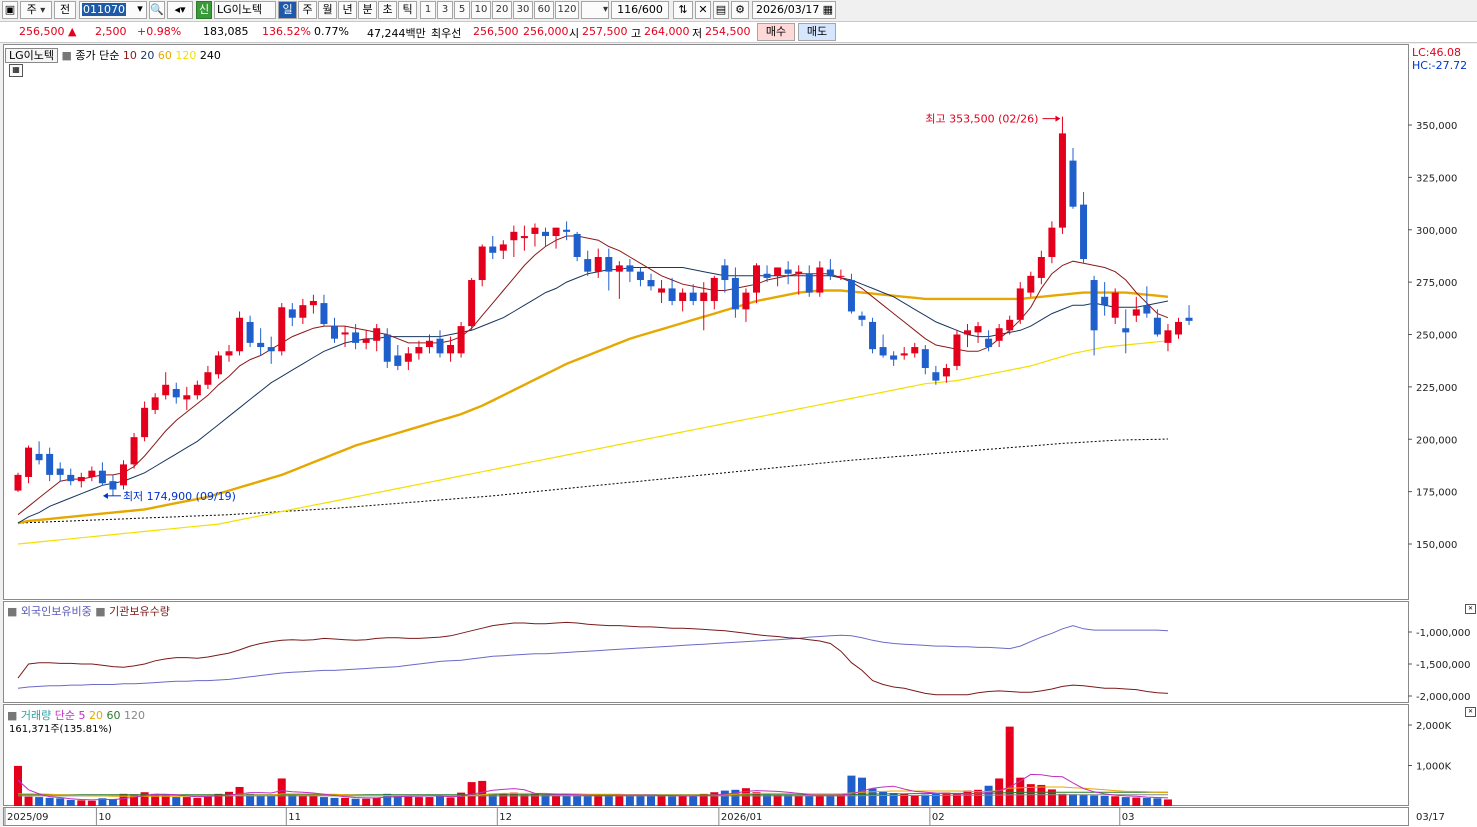 The image size is (1477, 827). I want to click on stock-title-box: LG이노텍, so click(32, 55).